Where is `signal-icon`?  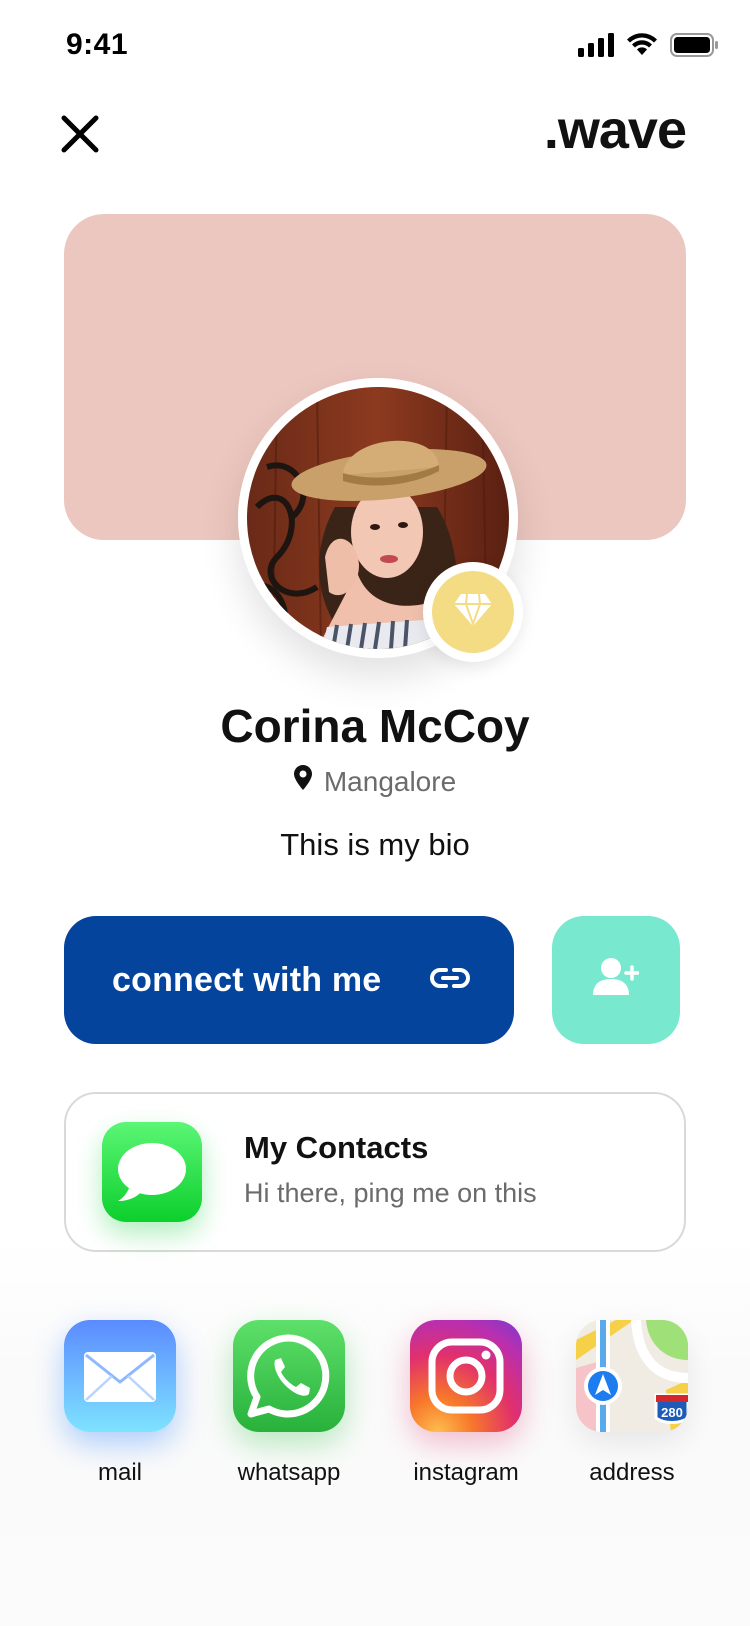 signal-icon is located at coordinates (596, 47).